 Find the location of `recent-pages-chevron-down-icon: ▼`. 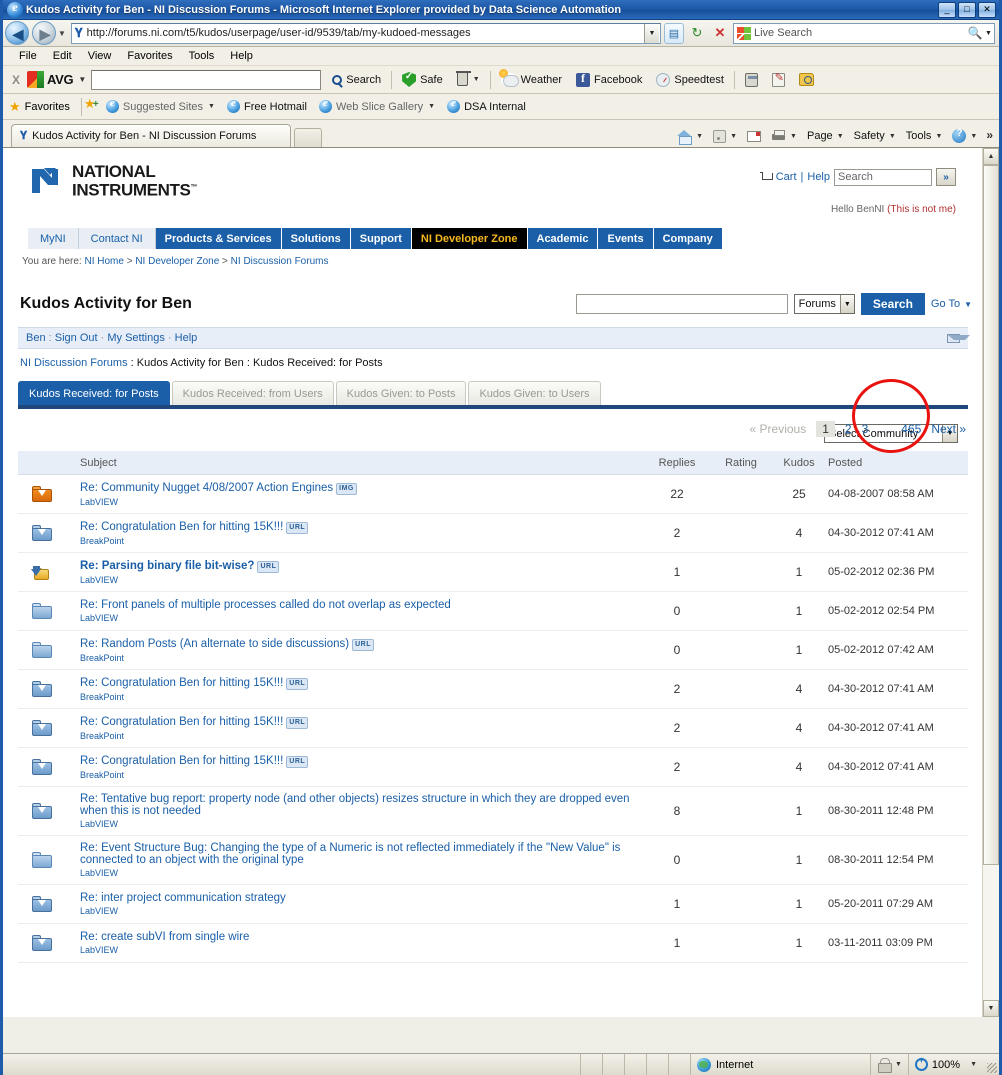

recent-pages-chevron-down-icon: ▼ is located at coordinates (62, 33).